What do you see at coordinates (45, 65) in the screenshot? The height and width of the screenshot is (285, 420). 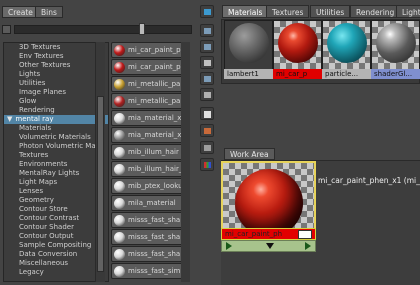 I see `tree-item-label: Other Textures` at bounding box center [45, 65].